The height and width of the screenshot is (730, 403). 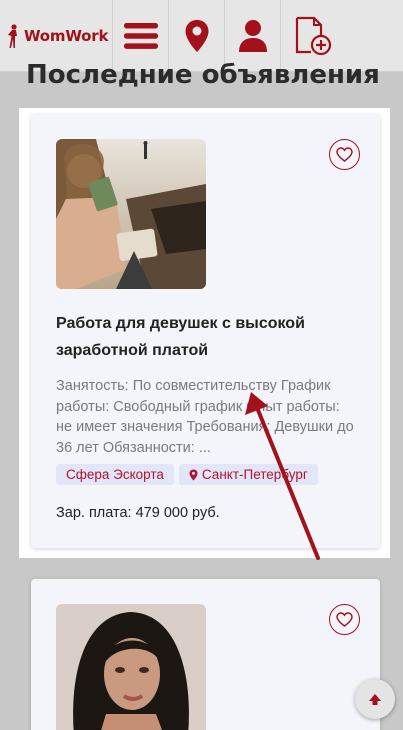 What do you see at coordinates (140, 35) in the screenshot?
I see `hamburger-menu-icon` at bounding box center [140, 35].